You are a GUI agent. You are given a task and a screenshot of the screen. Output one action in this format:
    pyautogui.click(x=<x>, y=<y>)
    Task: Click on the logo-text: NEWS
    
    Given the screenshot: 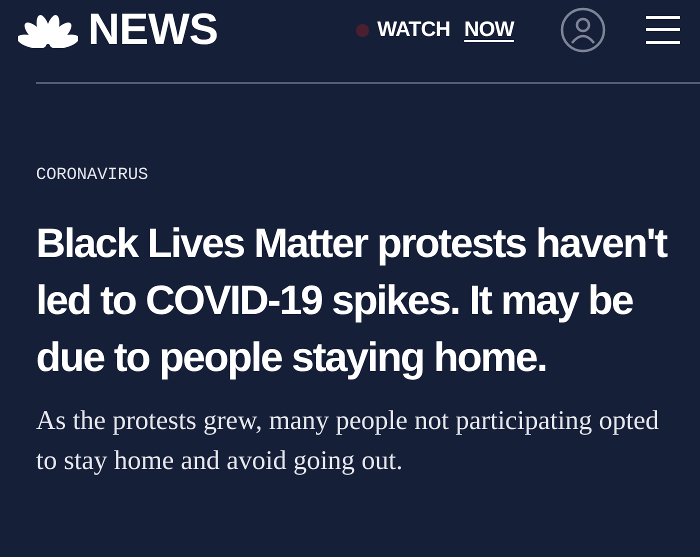 What is the action you would take?
    pyautogui.click(x=153, y=30)
    